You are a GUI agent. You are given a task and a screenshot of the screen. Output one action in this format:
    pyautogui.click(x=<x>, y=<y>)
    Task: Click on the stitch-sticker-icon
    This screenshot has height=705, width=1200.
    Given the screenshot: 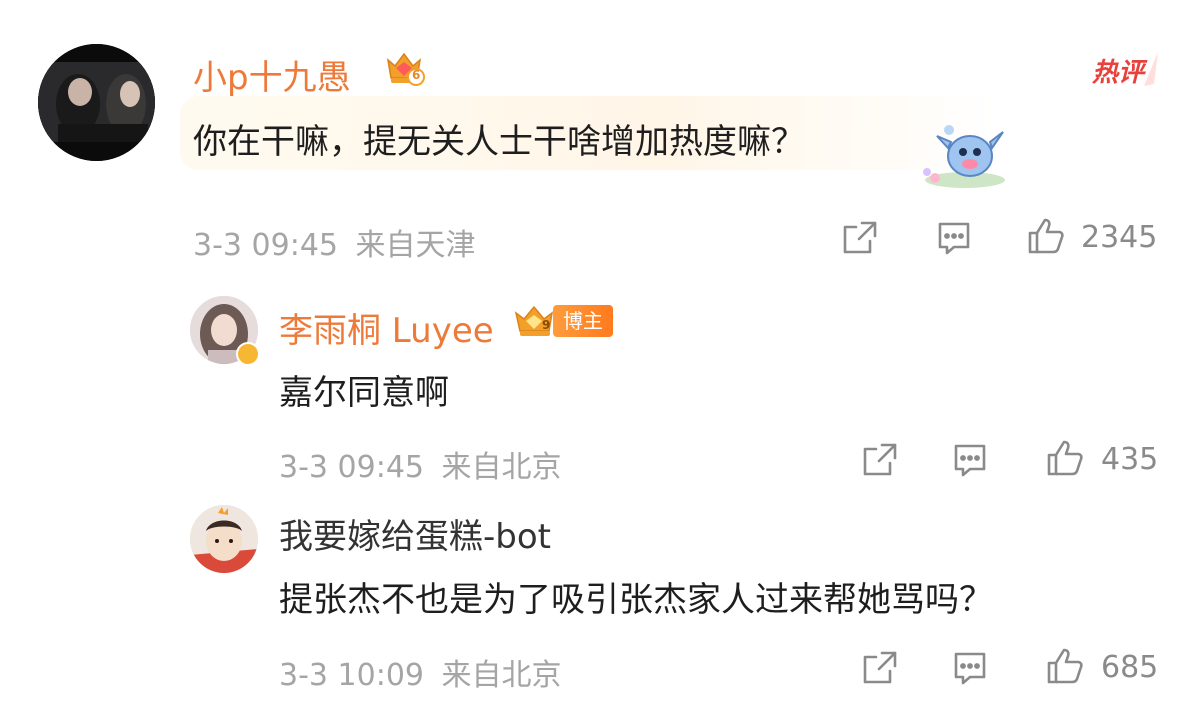 What is the action you would take?
    pyautogui.click(x=965, y=155)
    